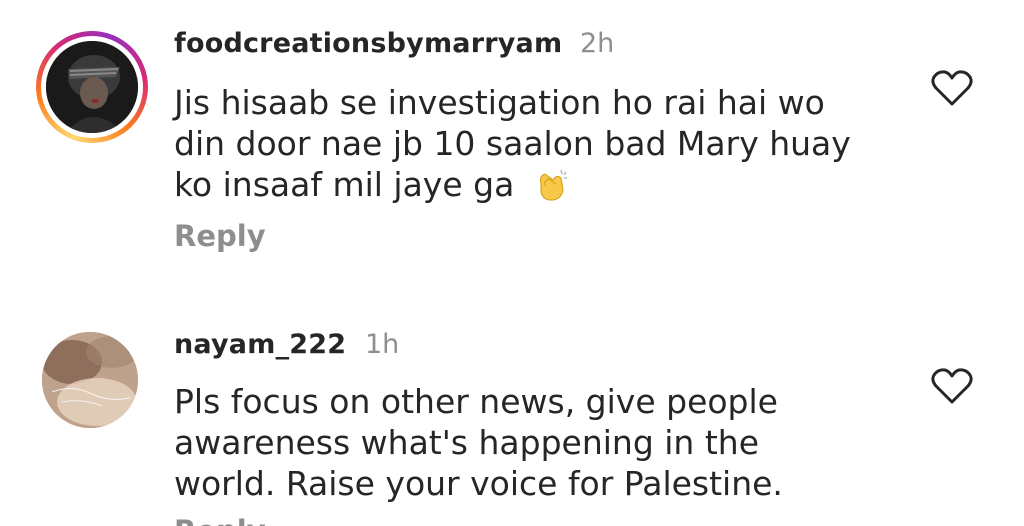 This screenshot has height=526, width=1024. I want to click on comment-text-line: Pls focus on other news, give people, so click(476, 401).